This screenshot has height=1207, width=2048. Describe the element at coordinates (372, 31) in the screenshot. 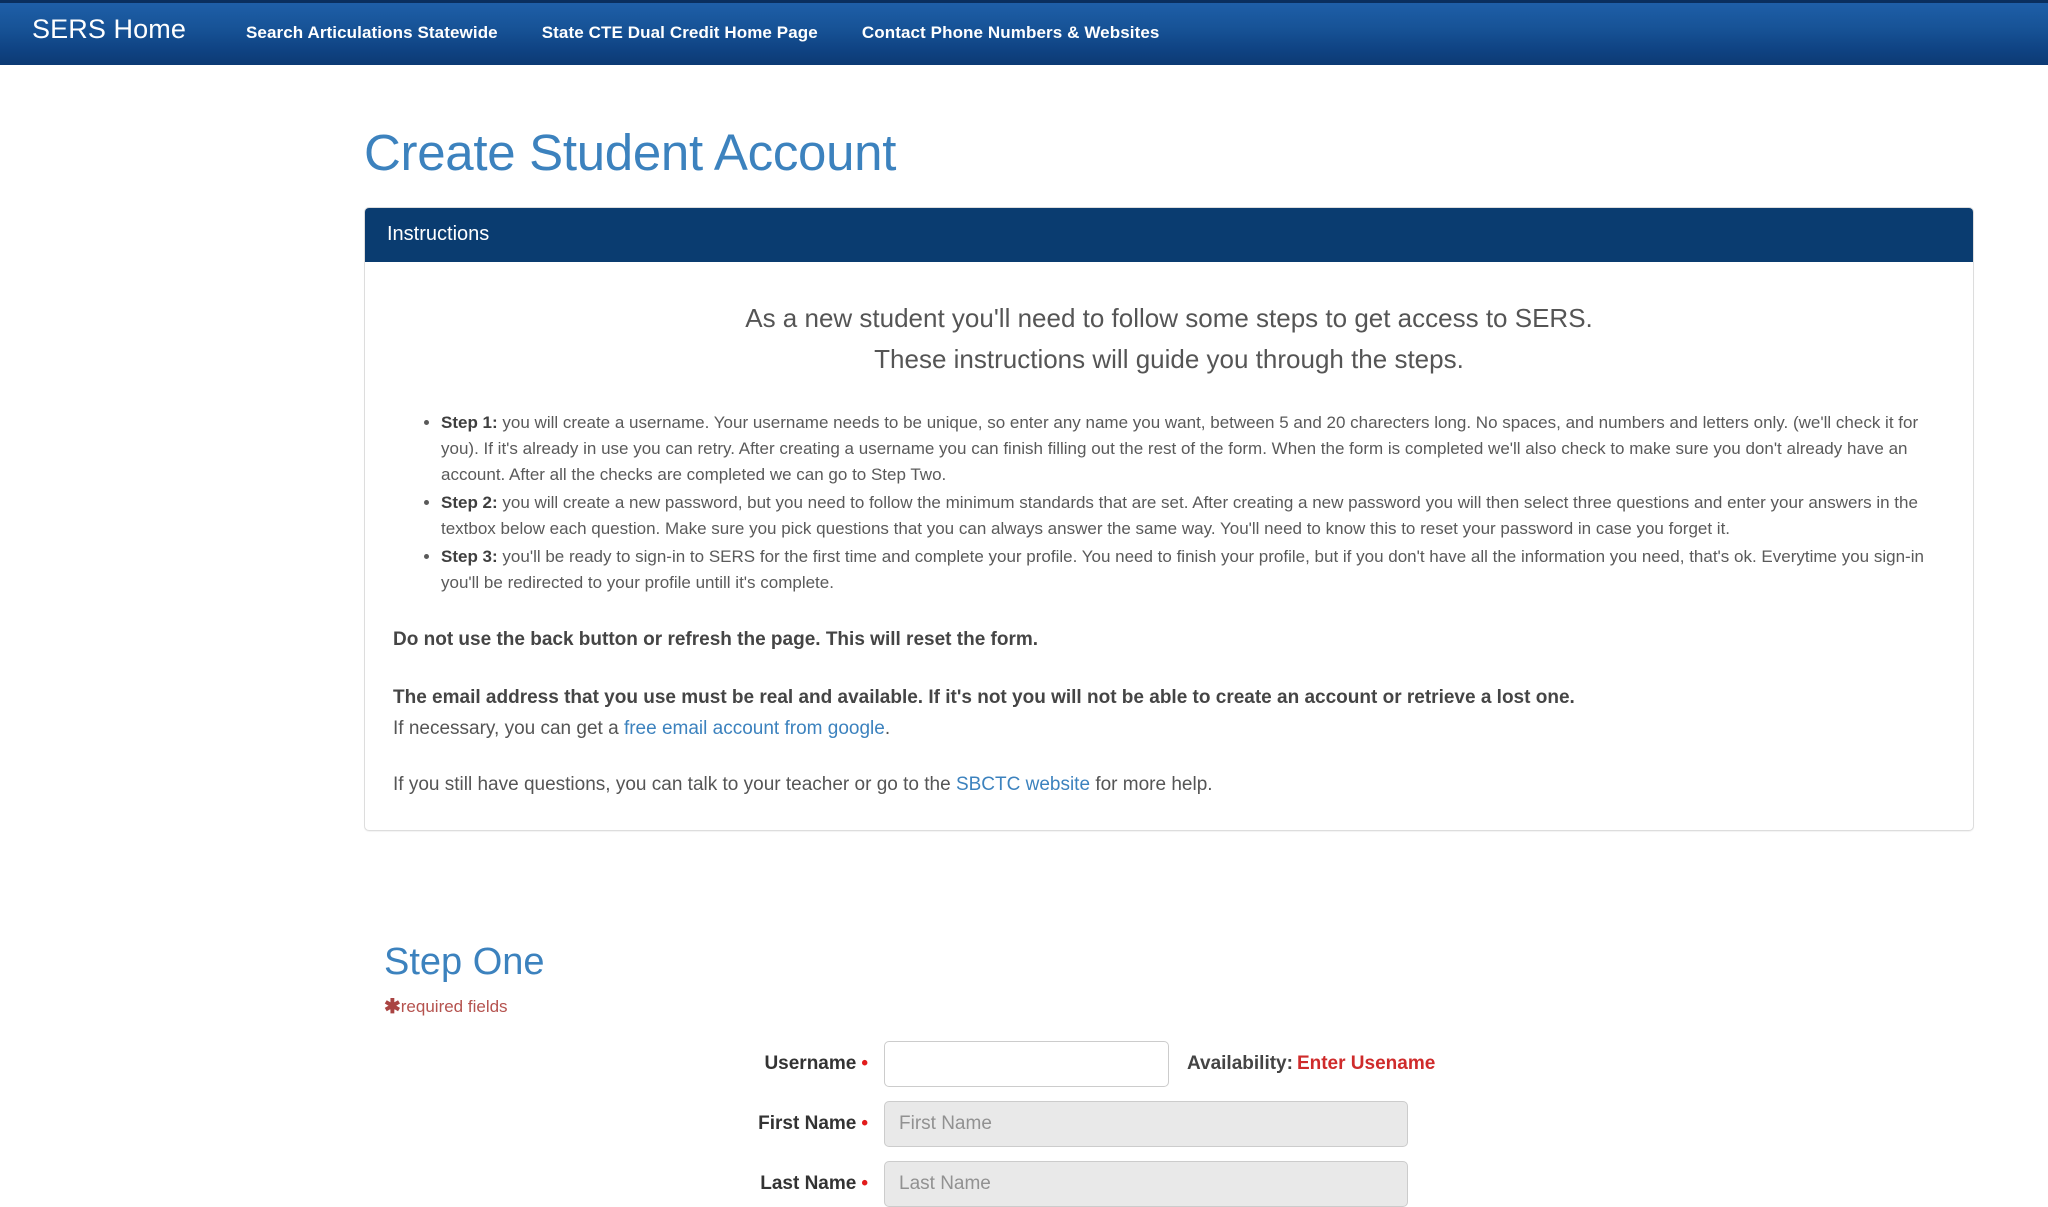

I see `nav-link-search-articulations: Search Articulations Statewide` at that location.